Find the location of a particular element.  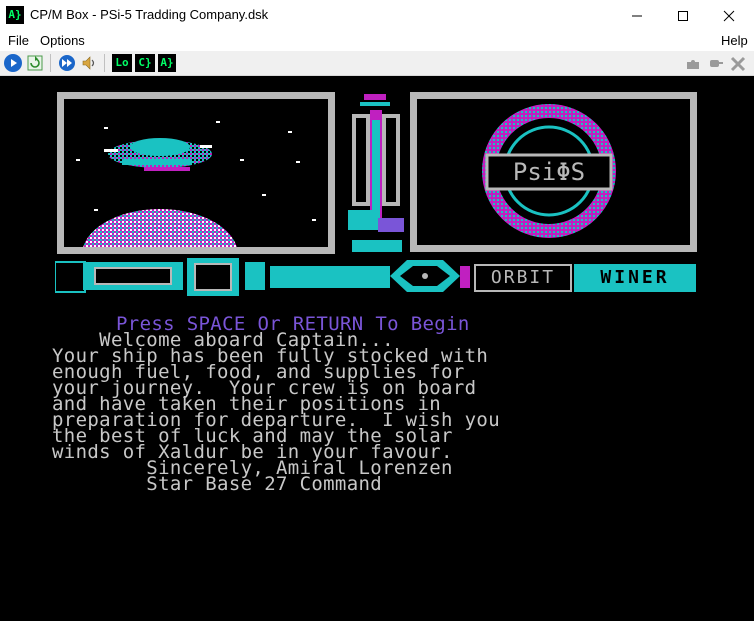

app-icon: A} is located at coordinates (15, 15).